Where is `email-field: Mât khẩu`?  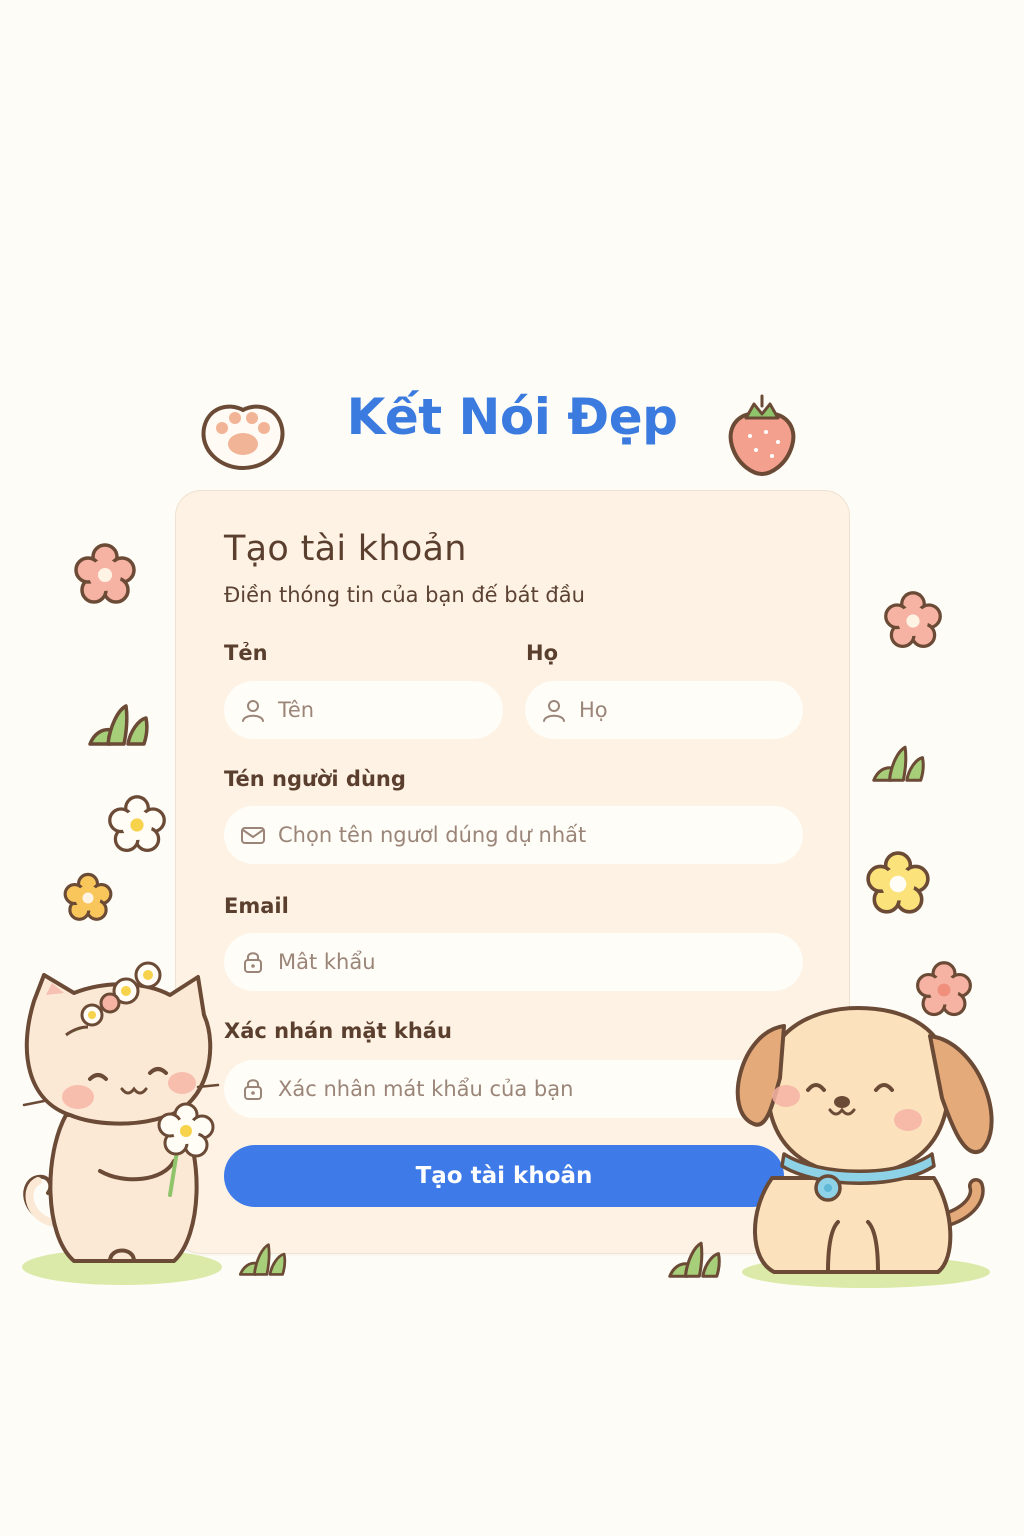 email-field: Mât khẩu is located at coordinates (513, 962).